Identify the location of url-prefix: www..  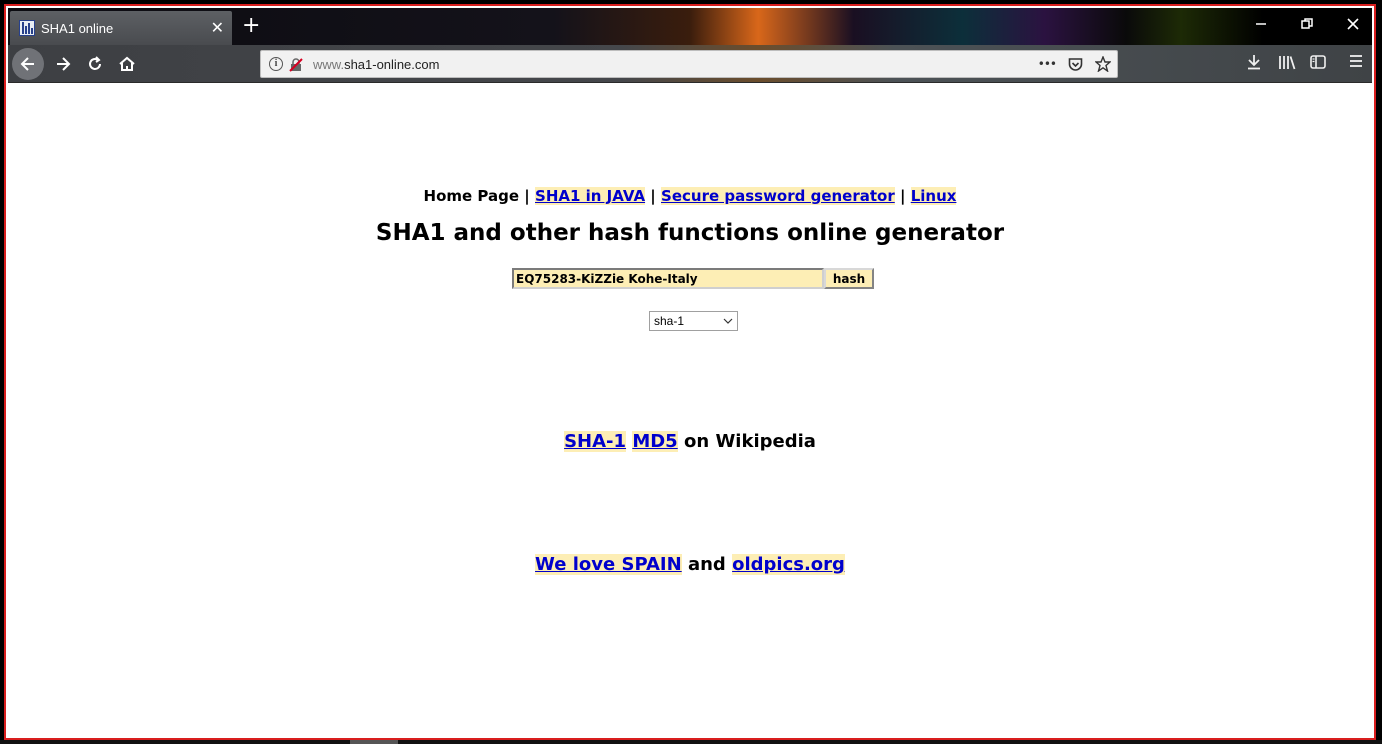
(329, 64).